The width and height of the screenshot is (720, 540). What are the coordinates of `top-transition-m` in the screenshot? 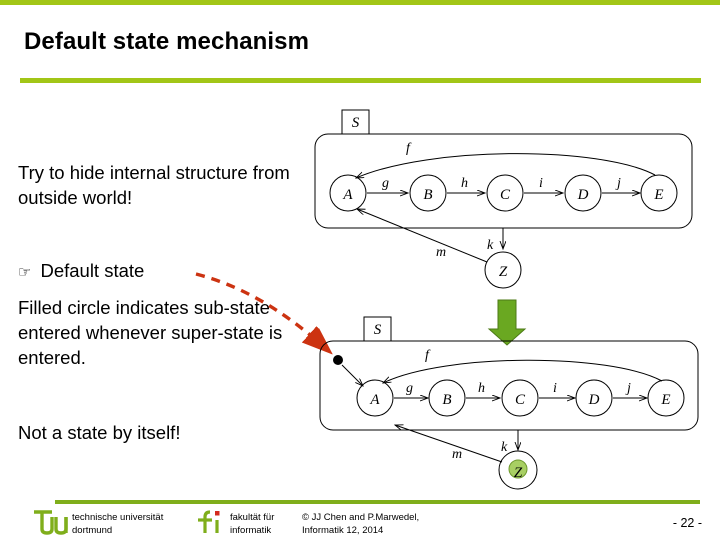 It's located at (422, 236).